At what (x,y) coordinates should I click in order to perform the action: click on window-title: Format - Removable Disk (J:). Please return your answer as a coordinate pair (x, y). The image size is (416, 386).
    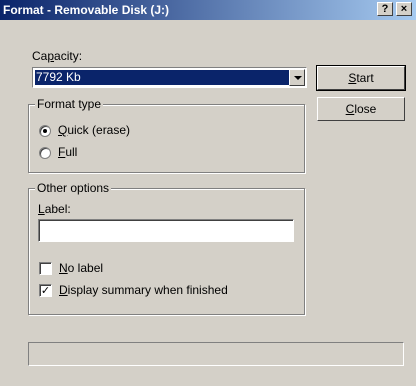
    Looking at the image, I should click on (86, 10).